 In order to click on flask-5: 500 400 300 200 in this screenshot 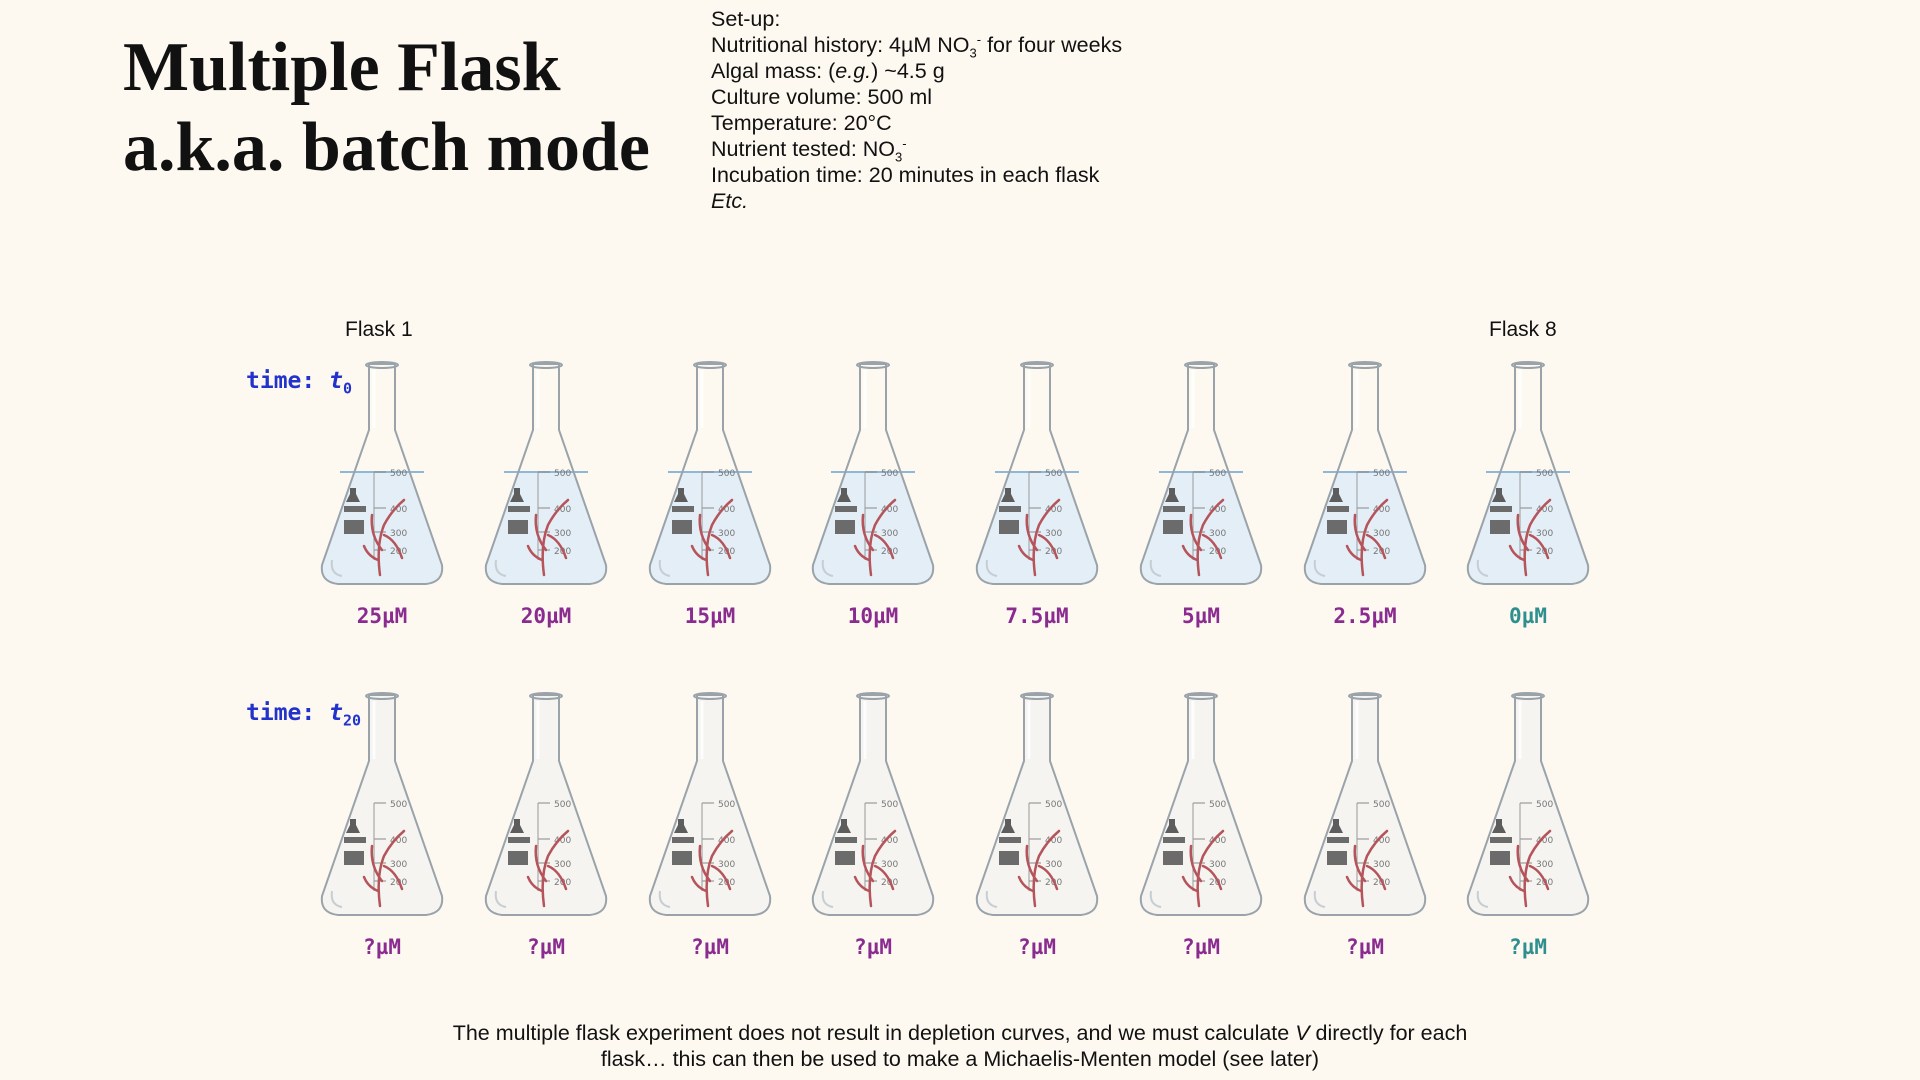, I will do `click(1037, 474)`.